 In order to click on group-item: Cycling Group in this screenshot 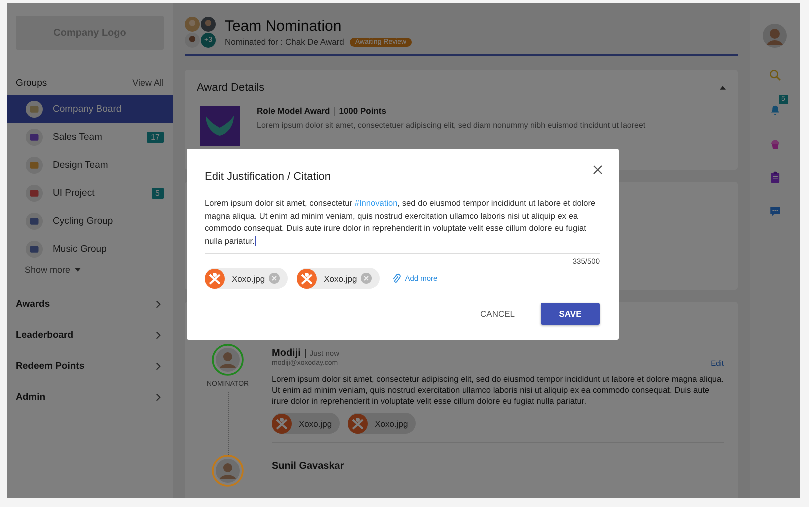, I will do `click(90, 221)`.